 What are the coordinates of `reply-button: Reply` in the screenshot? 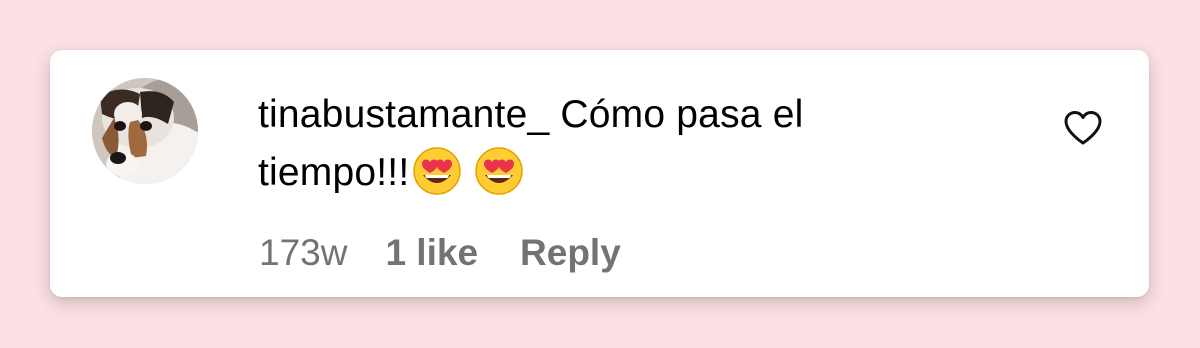 It's located at (570, 253).